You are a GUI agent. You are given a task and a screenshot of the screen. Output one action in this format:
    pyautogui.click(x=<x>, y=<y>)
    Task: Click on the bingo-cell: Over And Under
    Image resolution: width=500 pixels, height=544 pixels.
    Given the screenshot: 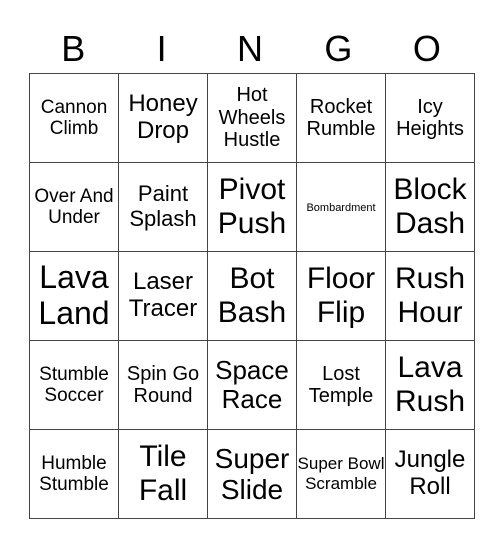 What is the action you would take?
    pyautogui.click(x=74, y=207)
    